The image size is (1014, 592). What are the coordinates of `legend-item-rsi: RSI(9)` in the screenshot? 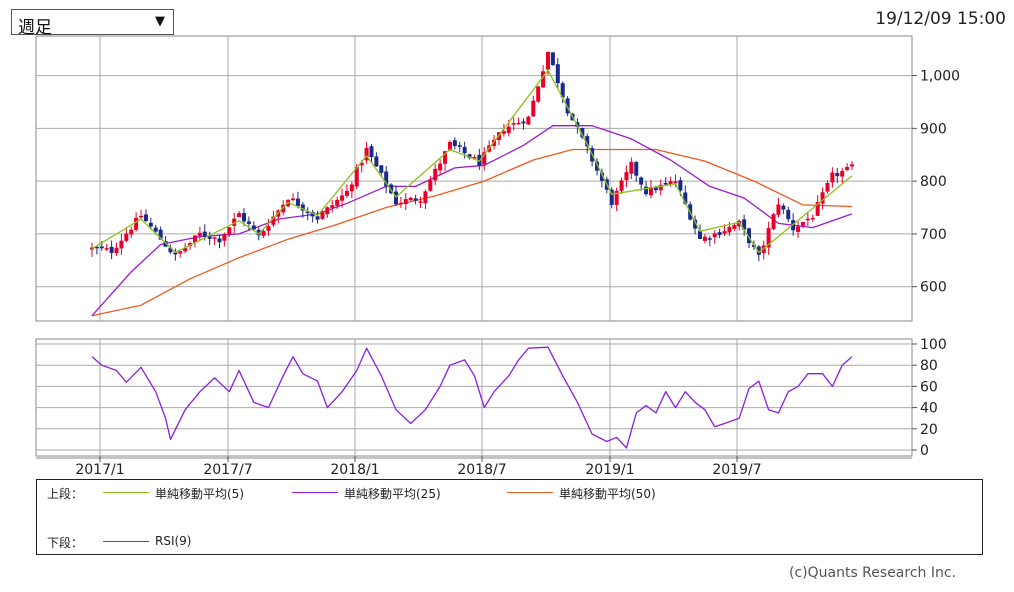 It's located at (173, 541).